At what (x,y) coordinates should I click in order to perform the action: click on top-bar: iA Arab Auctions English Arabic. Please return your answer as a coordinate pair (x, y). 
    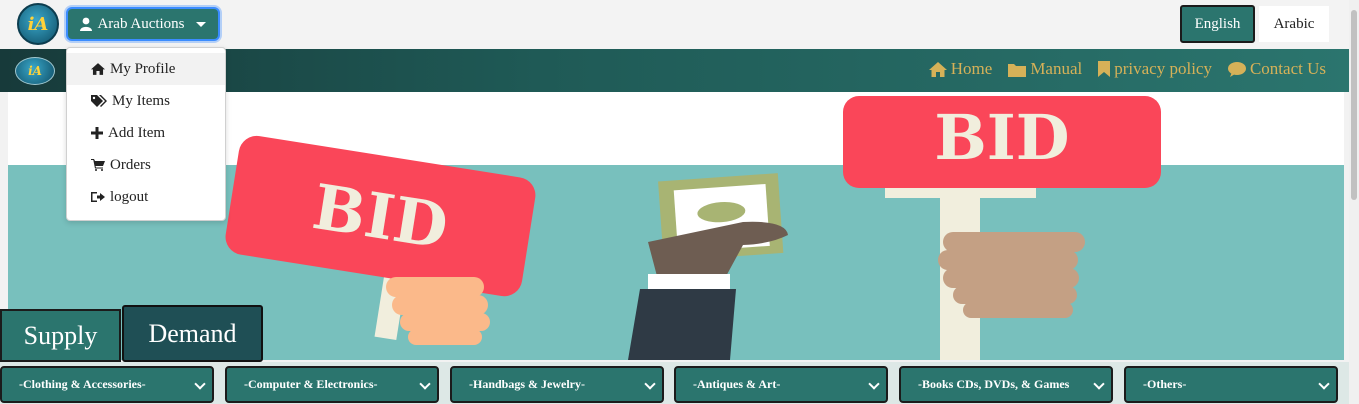
    Looking at the image, I should click on (674, 24).